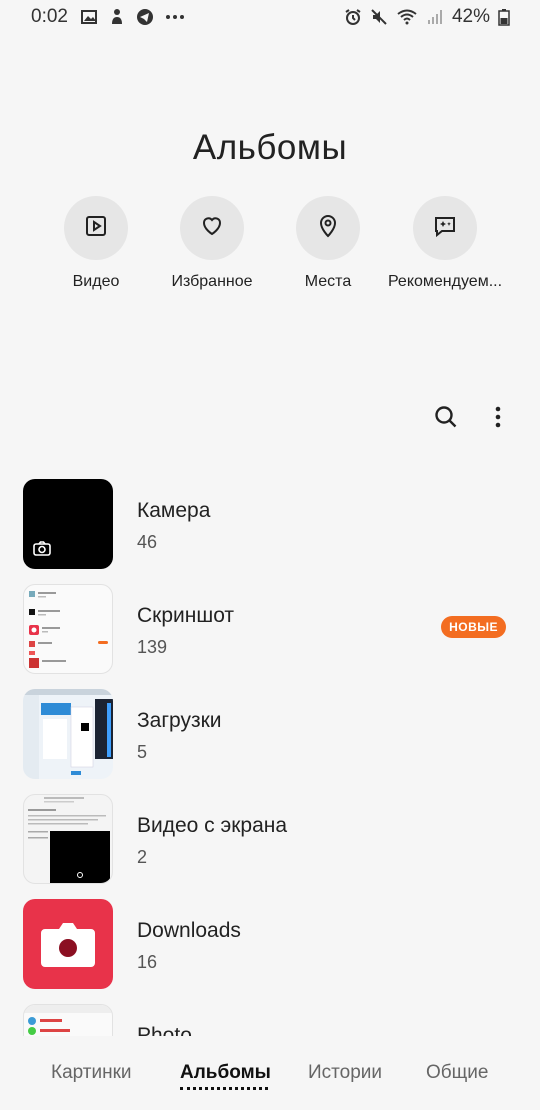 The height and width of the screenshot is (1110, 540). Describe the element at coordinates (457, 1073) in the screenshot. I see `tab-shared: Общие` at that location.